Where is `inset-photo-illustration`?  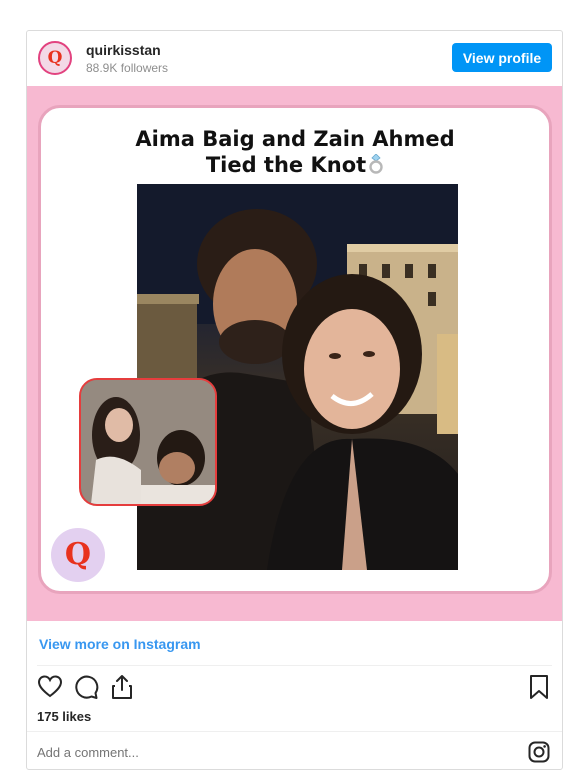
inset-photo-illustration is located at coordinates (148, 442).